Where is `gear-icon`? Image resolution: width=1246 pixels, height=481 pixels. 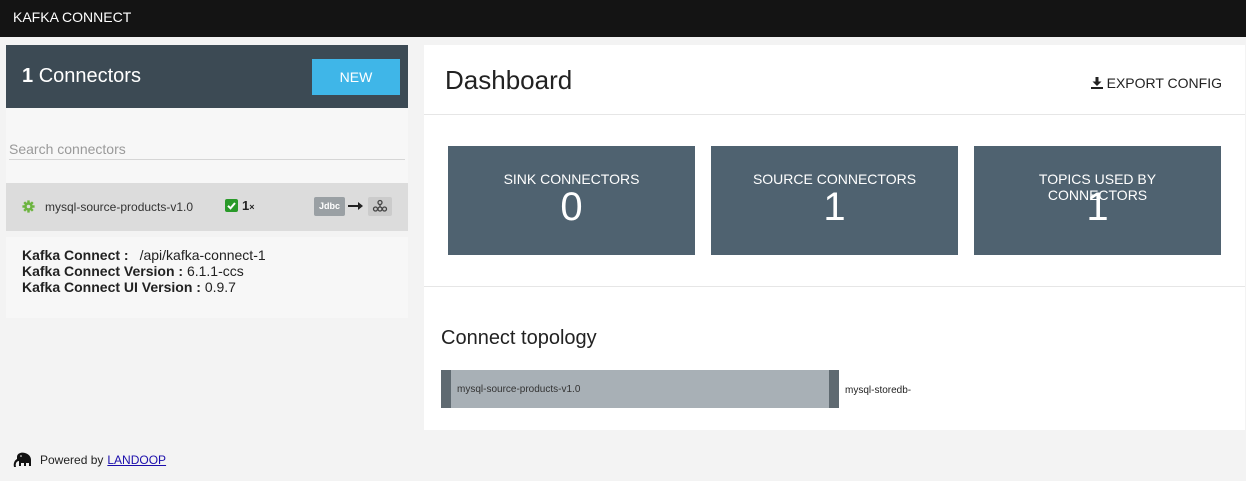 gear-icon is located at coordinates (28, 206).